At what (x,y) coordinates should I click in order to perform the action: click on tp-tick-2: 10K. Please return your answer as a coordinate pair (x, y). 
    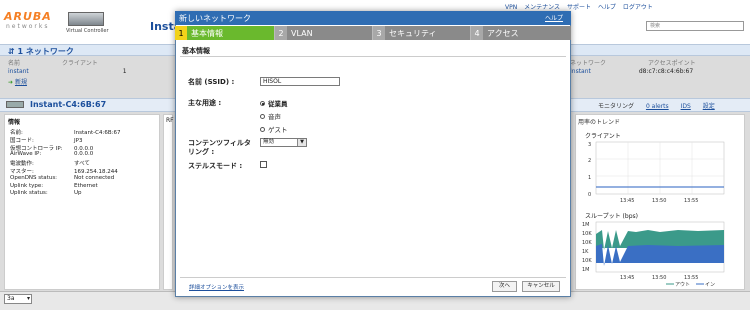
    Looking at the image, I should click on (587, 234).